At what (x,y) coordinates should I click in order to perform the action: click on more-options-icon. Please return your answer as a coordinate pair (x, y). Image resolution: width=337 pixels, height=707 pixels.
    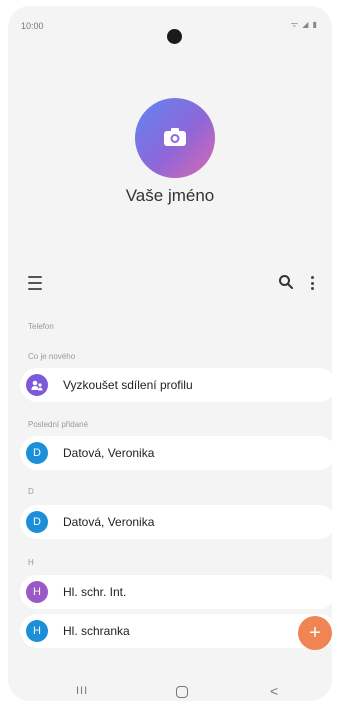
    Looking at the image, I should click on (312, 283).